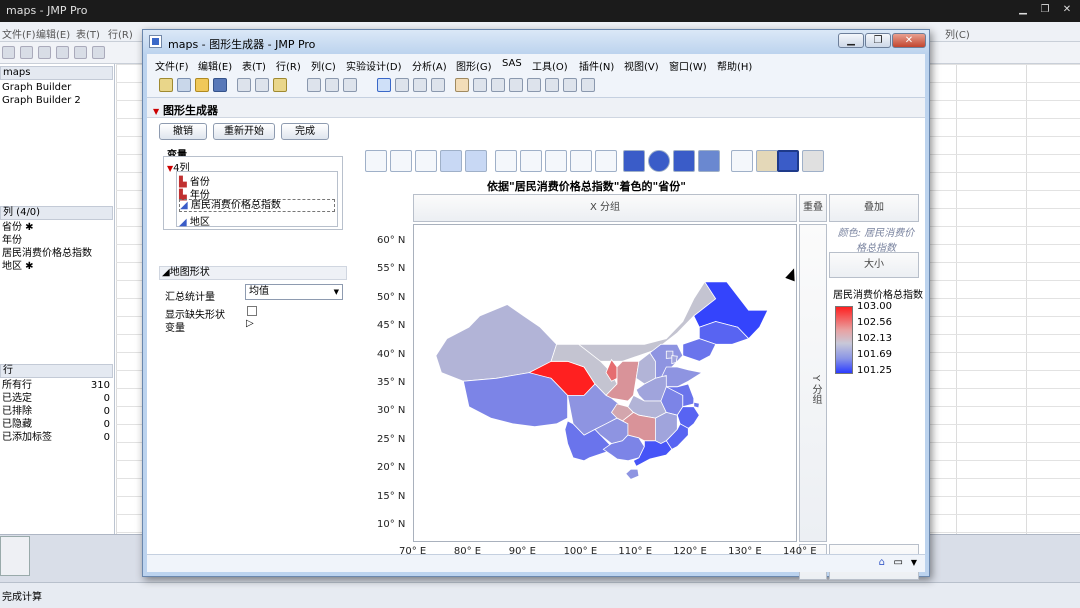 The height and width of the screenshot is (608, 1080). I want to click on main-menu-table: 表(T), so click(88, 33).